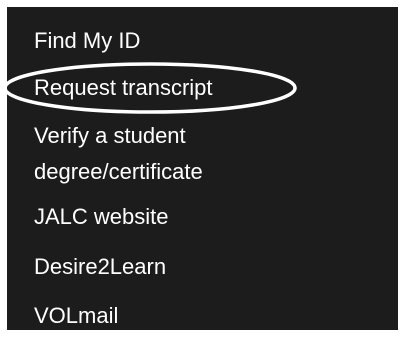  I want to click on menu-item-label-line2: degree/certificate, so click(118, 171).